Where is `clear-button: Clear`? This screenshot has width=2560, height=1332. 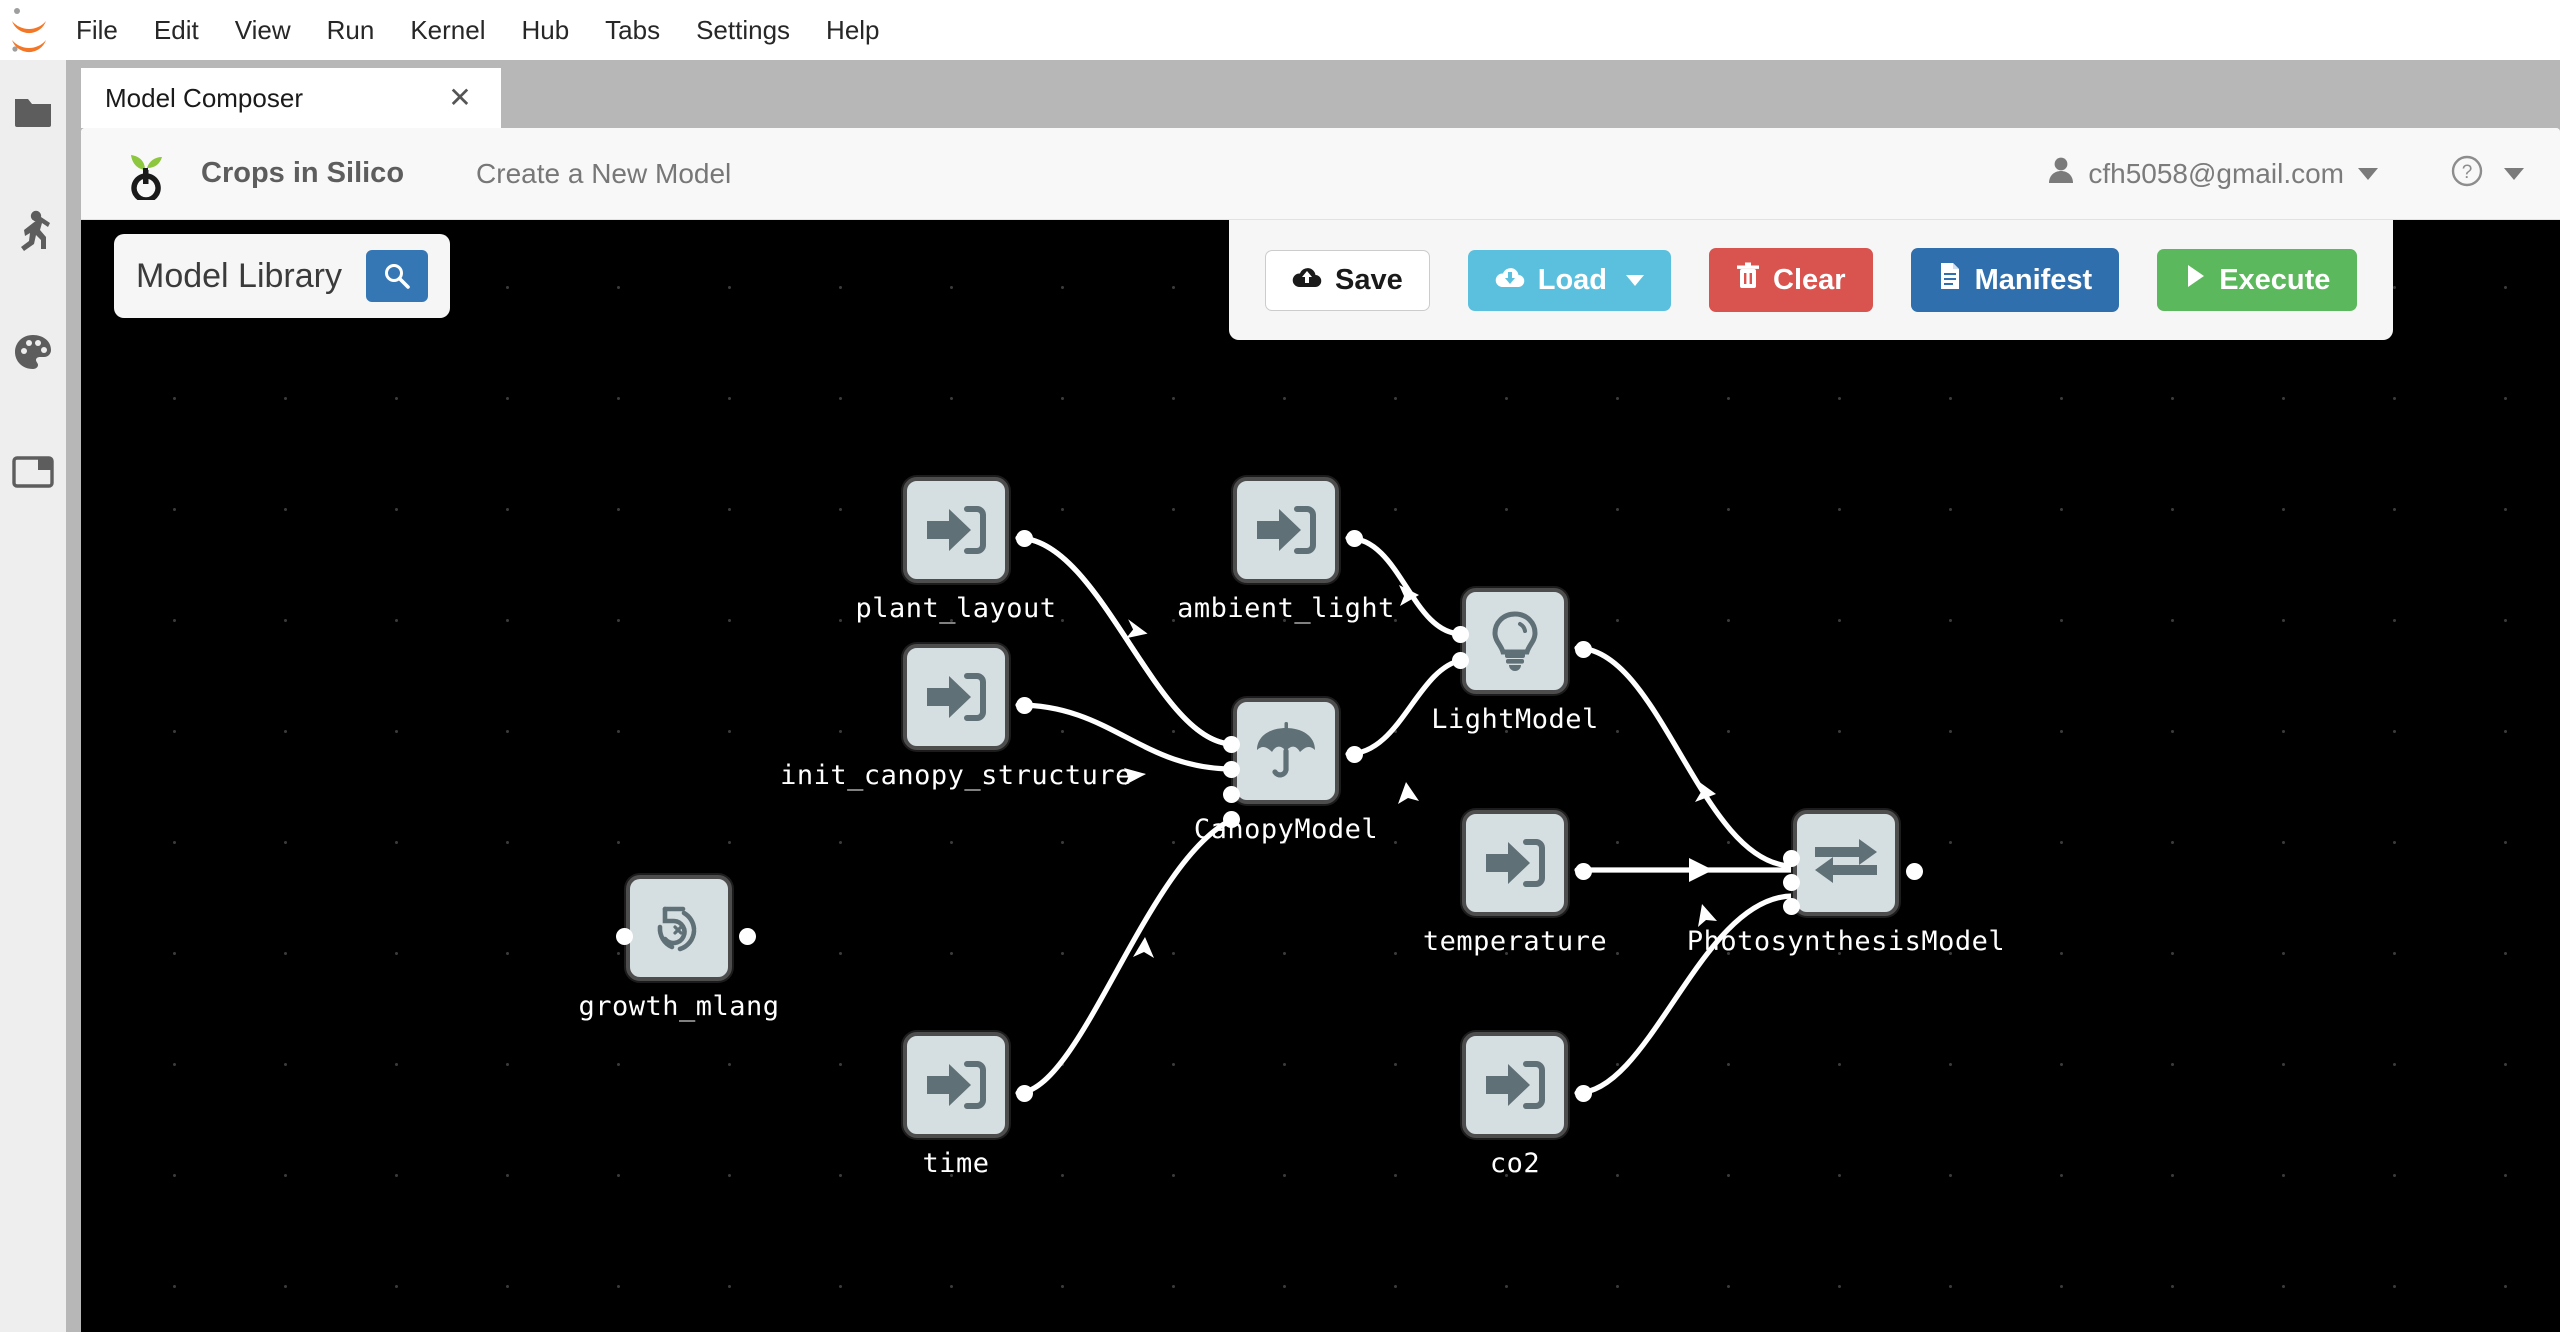
clear-button: Clear is located at coordinates (1791, 280).